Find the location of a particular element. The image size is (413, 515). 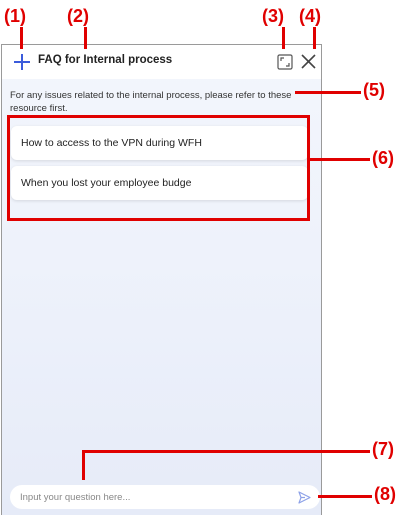

question-input is located at coordinates (145, 497).